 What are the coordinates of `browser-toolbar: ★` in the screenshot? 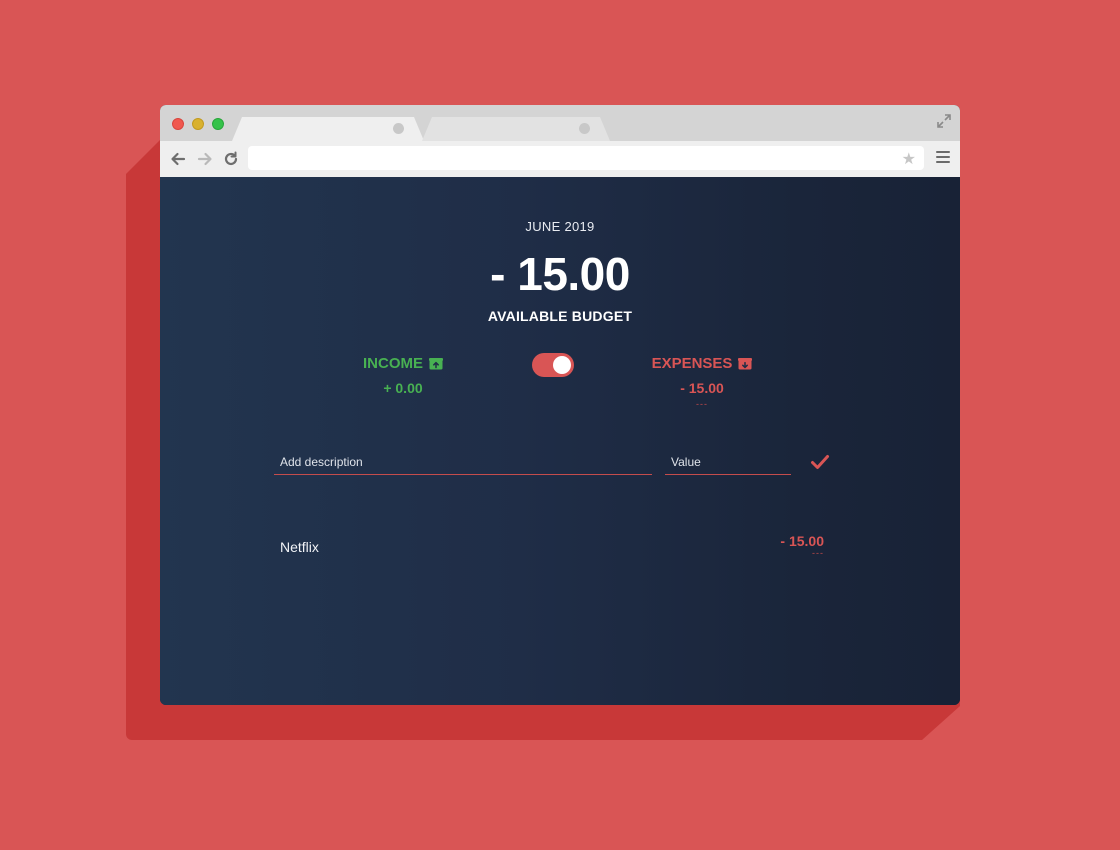 It's located at (560, 159).